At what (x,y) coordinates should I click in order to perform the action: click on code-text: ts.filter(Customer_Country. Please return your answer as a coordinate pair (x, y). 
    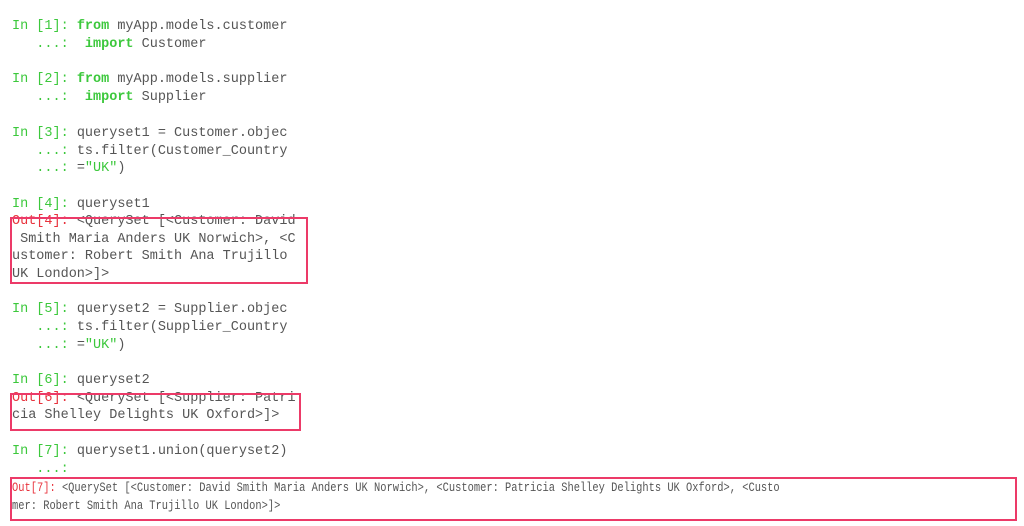
    Looking at the image, I should click on (182, 151).